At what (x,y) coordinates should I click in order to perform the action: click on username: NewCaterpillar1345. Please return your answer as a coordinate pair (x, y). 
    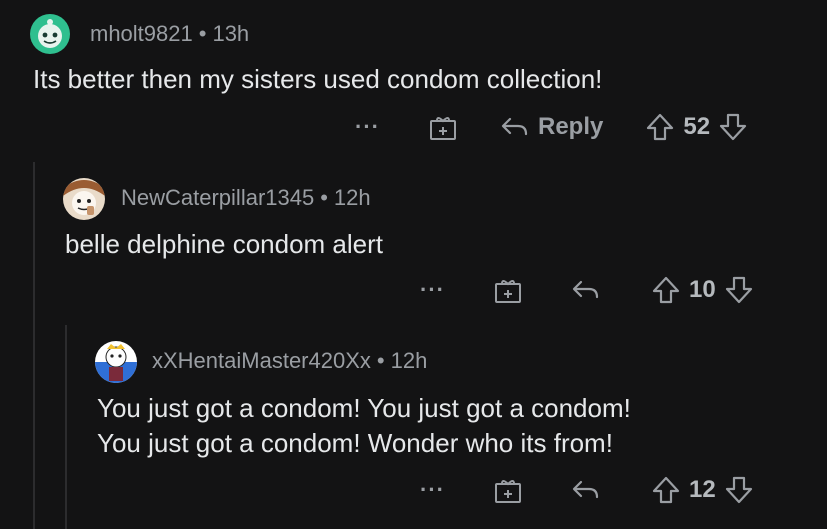
    Looking at the image, I should click on (217, 197).